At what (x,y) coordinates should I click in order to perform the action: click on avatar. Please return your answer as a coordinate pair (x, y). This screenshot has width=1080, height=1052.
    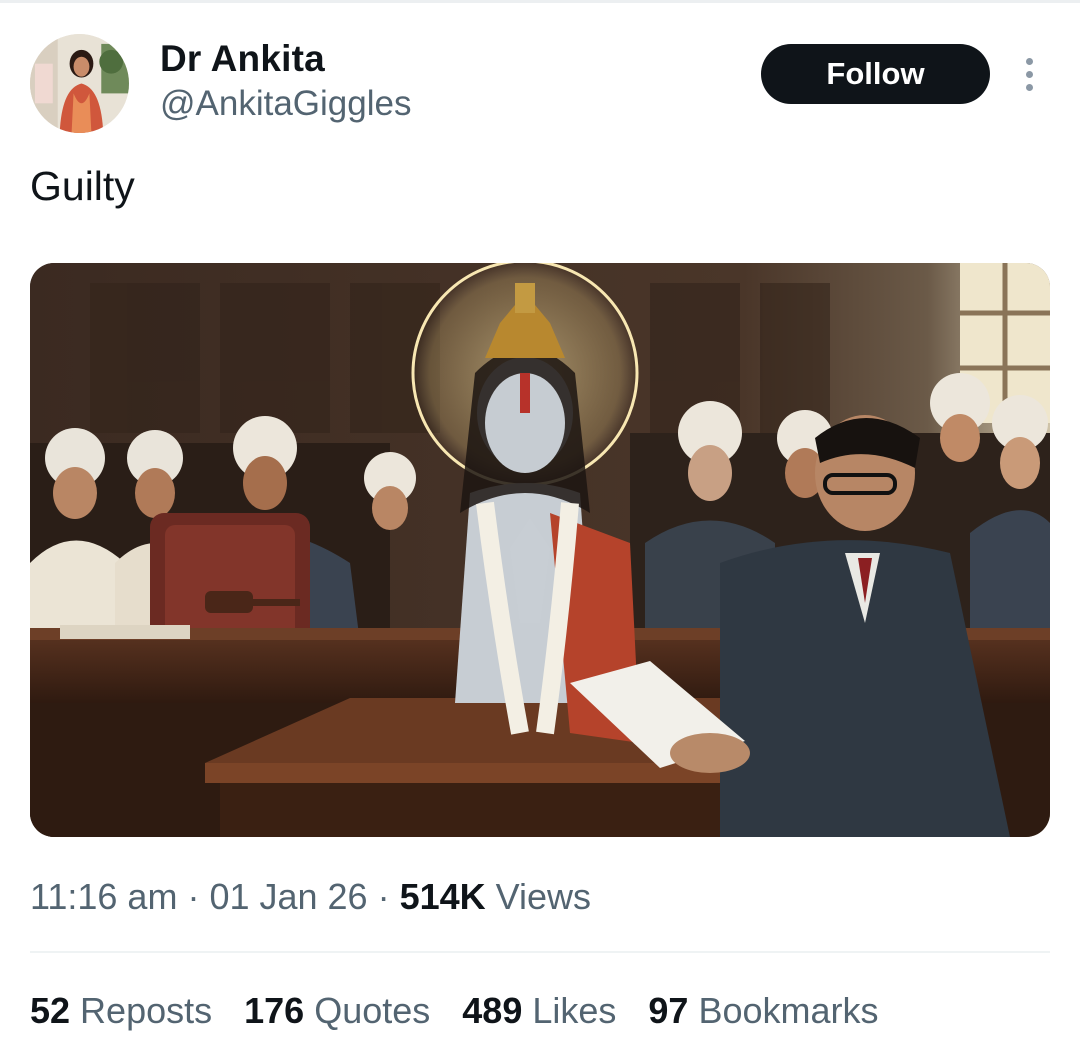
    Looking at the image, I should click on (79, 83).